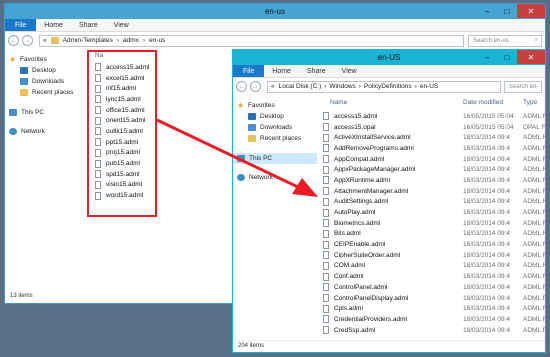 Image resolution: width=550 pixels, height=357 pixels. I want to click on table-row: Conf.adml 18/03/2014 09:4 ADML File, so click(434, 276).